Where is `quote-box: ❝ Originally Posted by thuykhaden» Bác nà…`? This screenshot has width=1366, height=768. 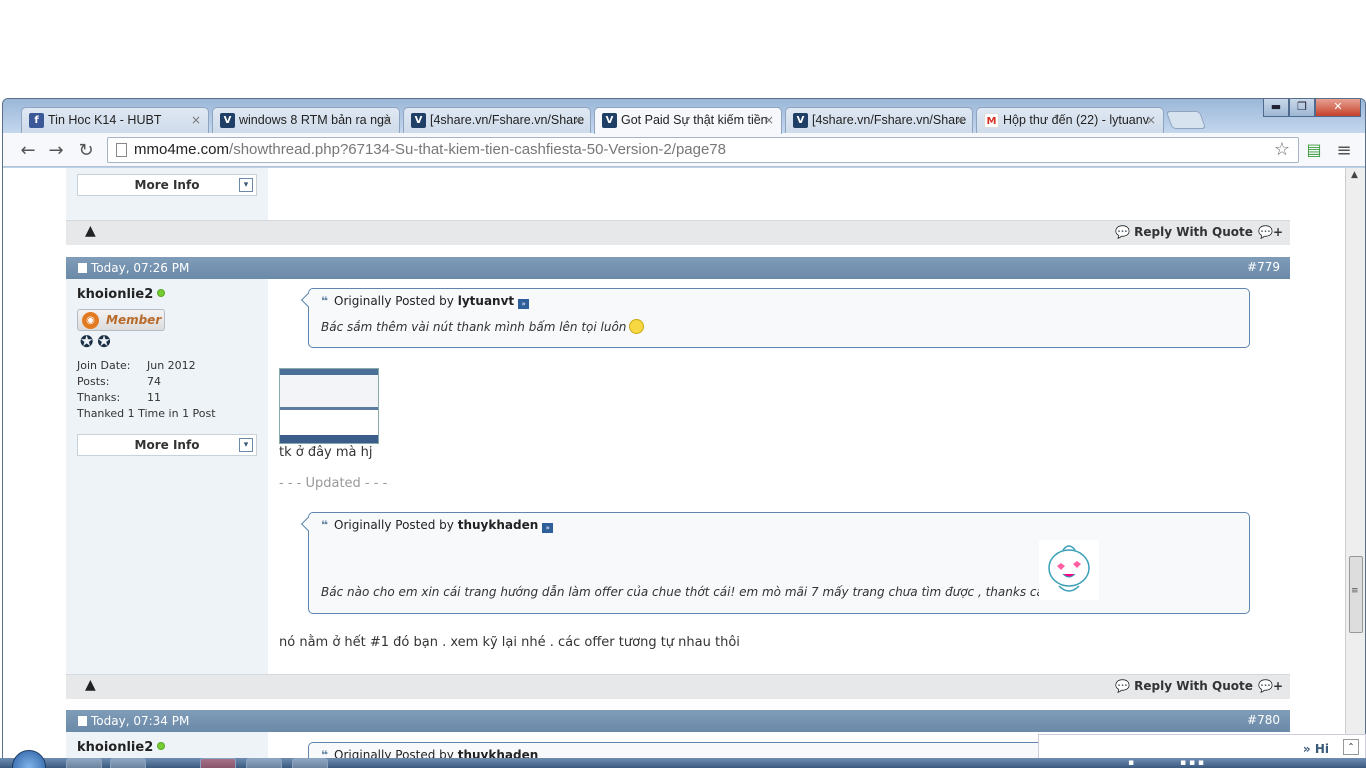
quote-box: ❝ Originally Posted by thuykhaden» Bác nà… is located at coordinates (775, 563).